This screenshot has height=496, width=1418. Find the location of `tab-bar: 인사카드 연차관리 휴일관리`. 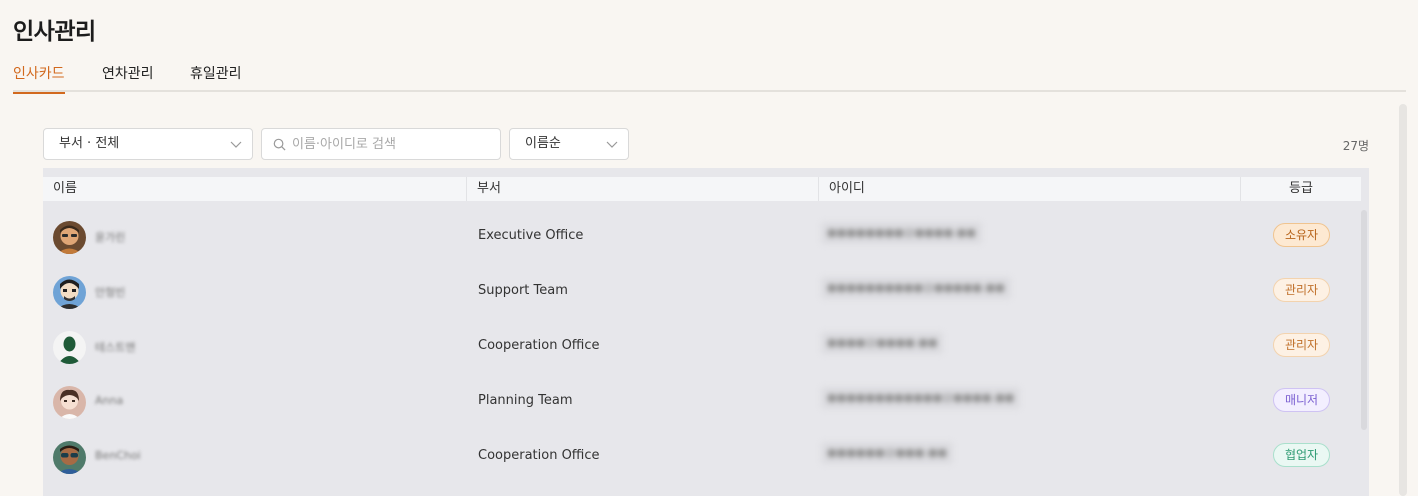

tab-bar: 인사카드 연차관리 휴일관리 is located at coordinates (709, 77).